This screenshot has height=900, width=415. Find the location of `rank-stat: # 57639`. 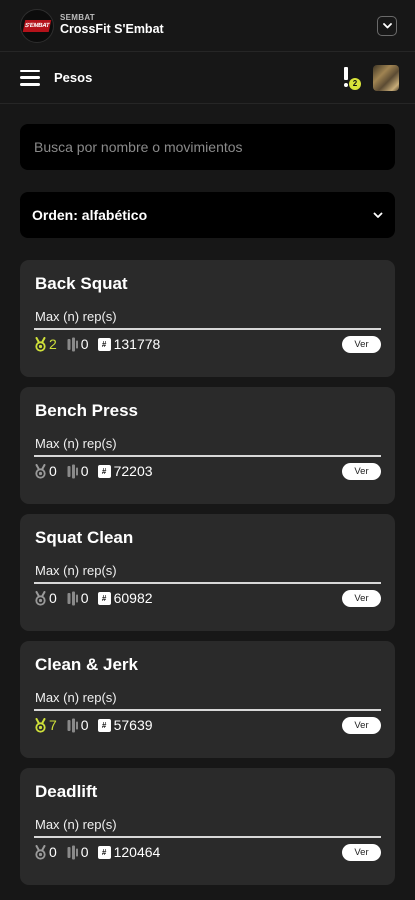

rank-stat: # 57639 is located at coordinates (125, 725).